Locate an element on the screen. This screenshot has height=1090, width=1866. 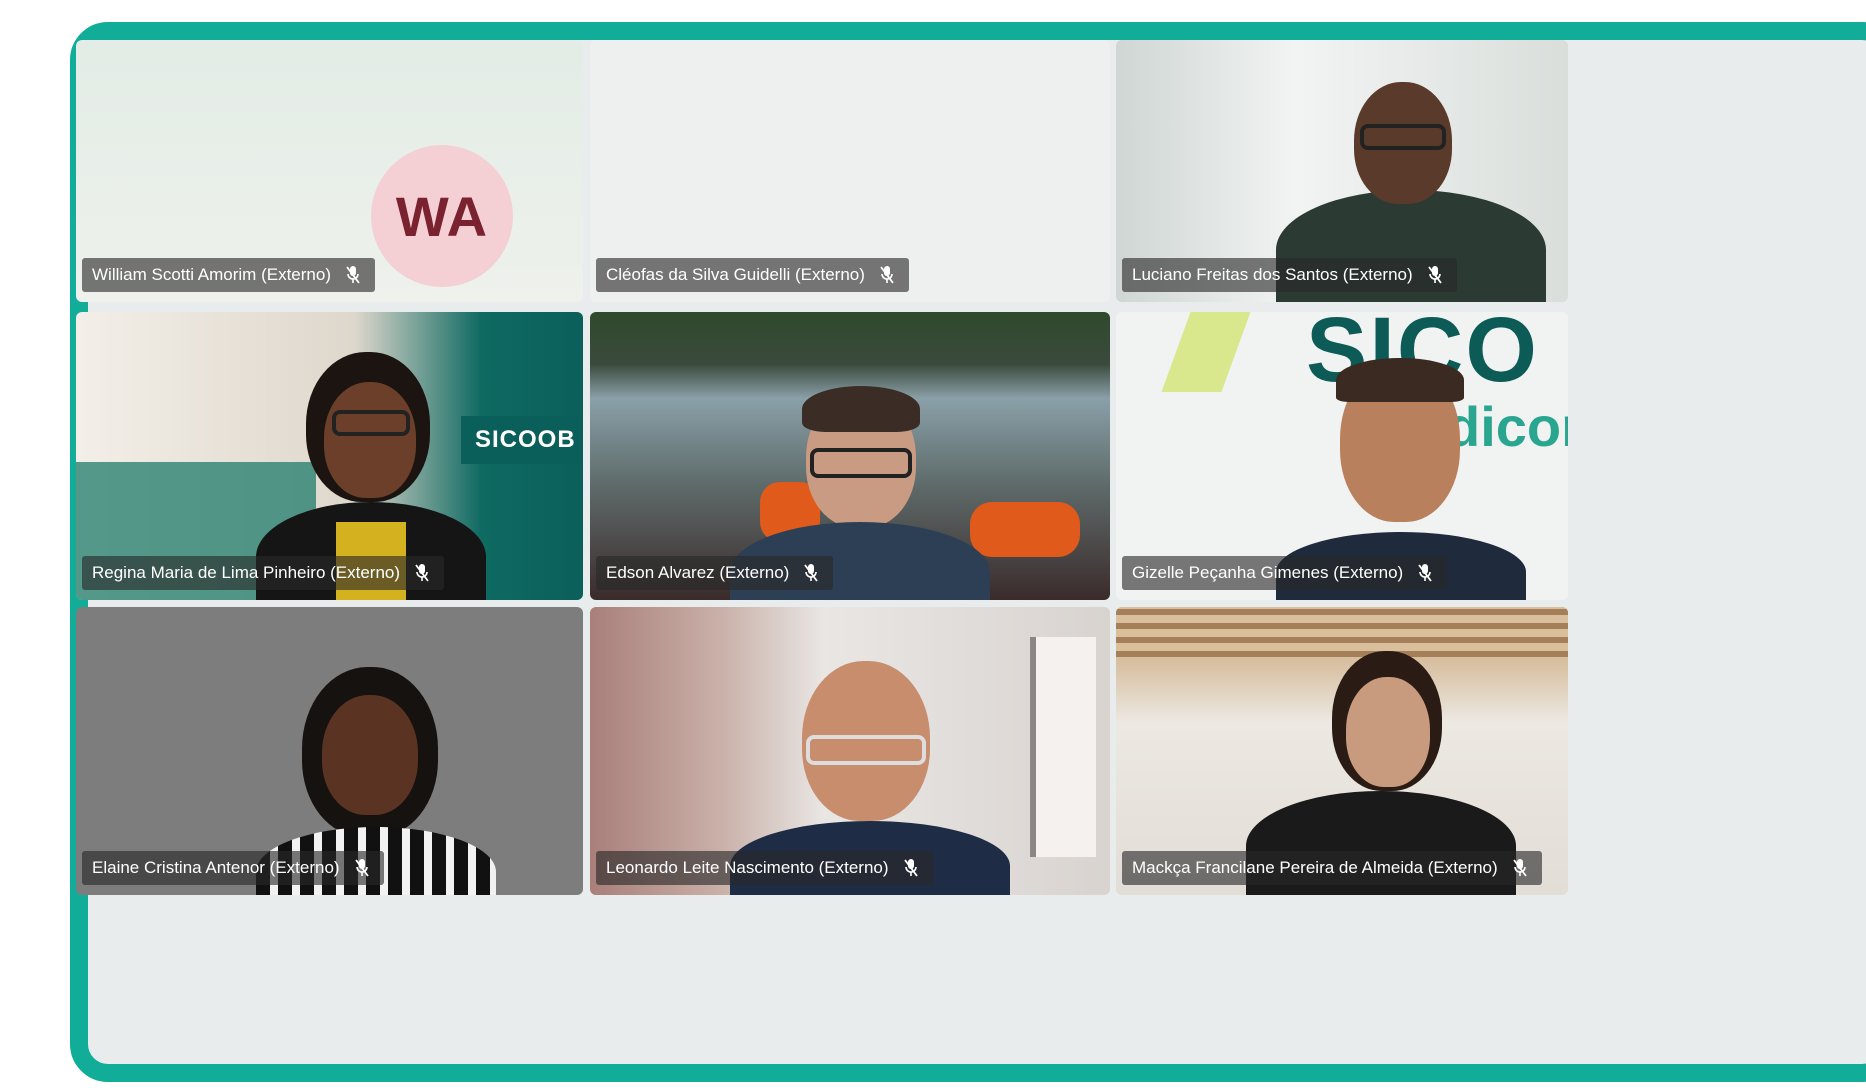
background-logo is located at coordinates (1206, 352).